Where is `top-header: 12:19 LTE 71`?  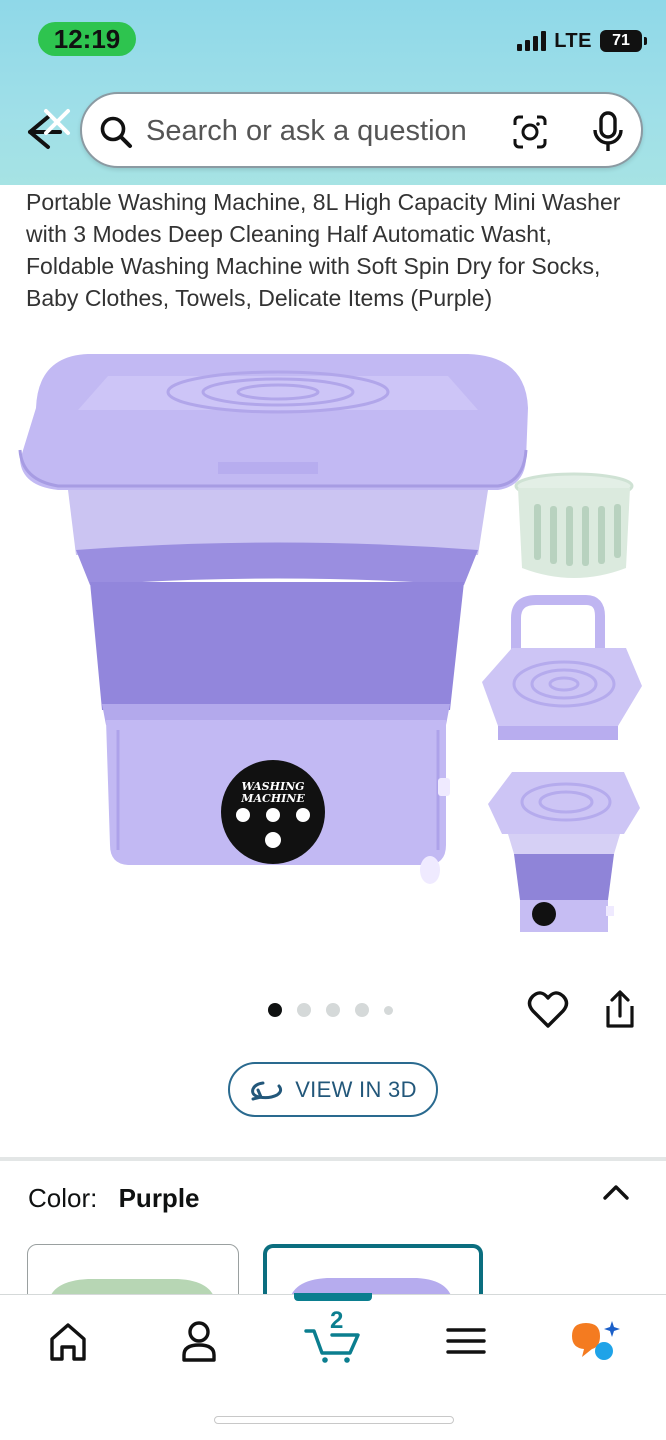 top-header: 12:19 LTE 71 is located at coordinates (333, 92).